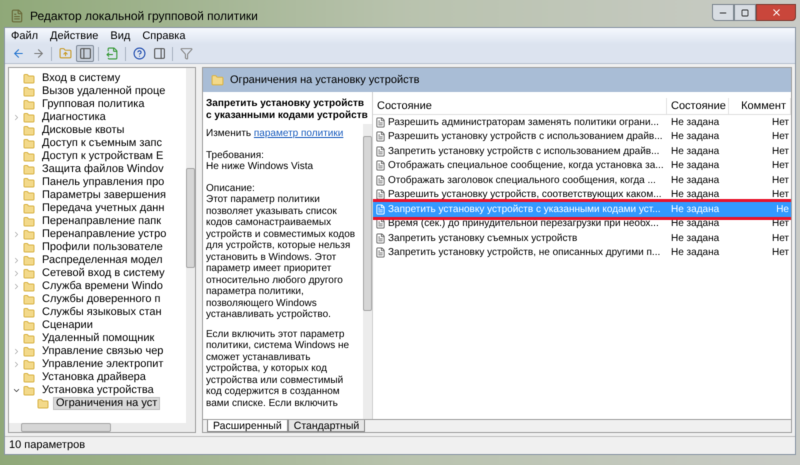 The image size is (800, 465). What do you see at coordinates (83, 130) in the screenshot?
I see `tree-item: Дисковые квоты` at bounding box center [83, 130].